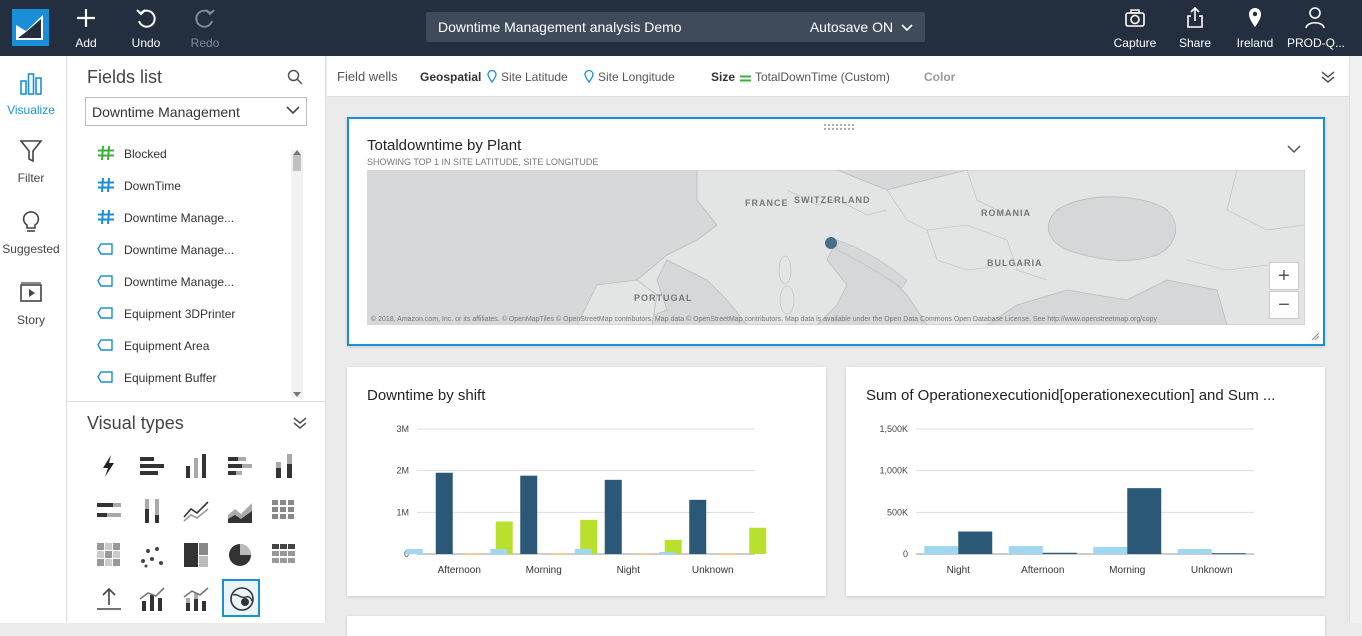  What do you see at coordinates (822, 77) in the screenshot?
I see `size-value: TotalDownTime (Custom)` at bounding box center [822, 77].